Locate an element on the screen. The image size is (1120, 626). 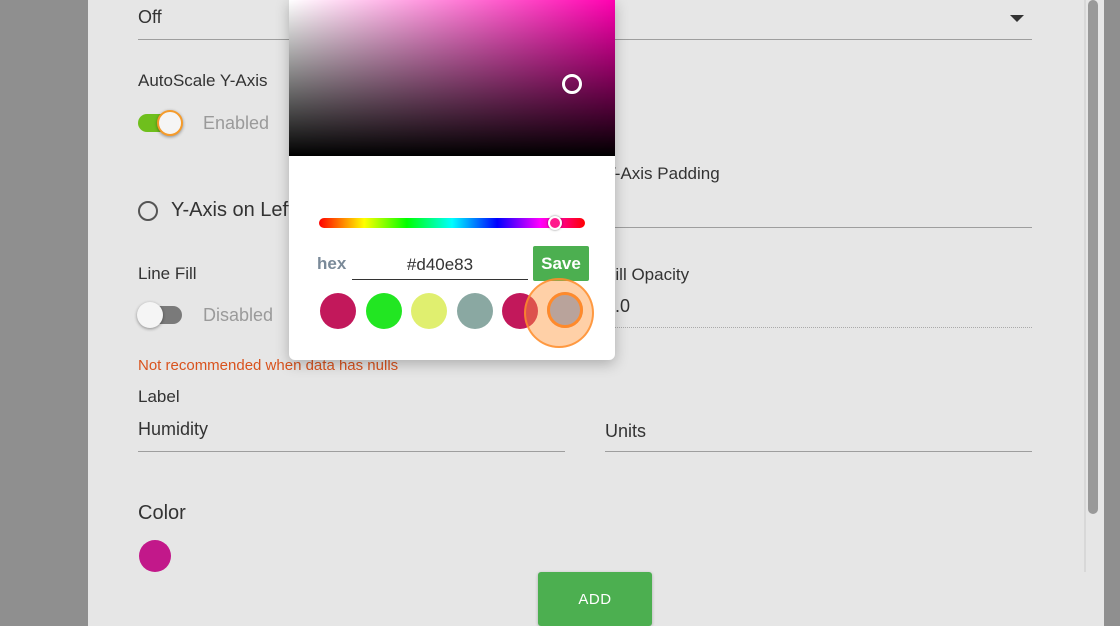
fill-opacity-underline is located at coordinates (818, 327).